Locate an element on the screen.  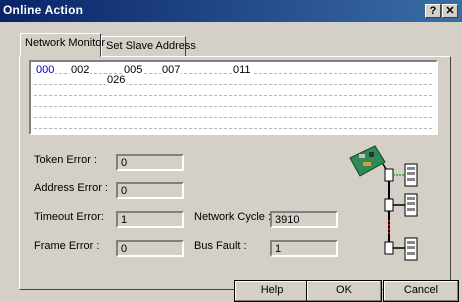
ok-button: OK is located at coordinates (344, 291).